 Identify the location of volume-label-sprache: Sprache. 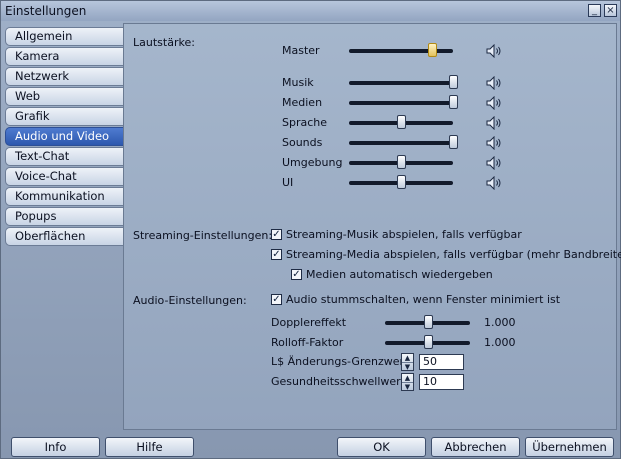
(305, 122).